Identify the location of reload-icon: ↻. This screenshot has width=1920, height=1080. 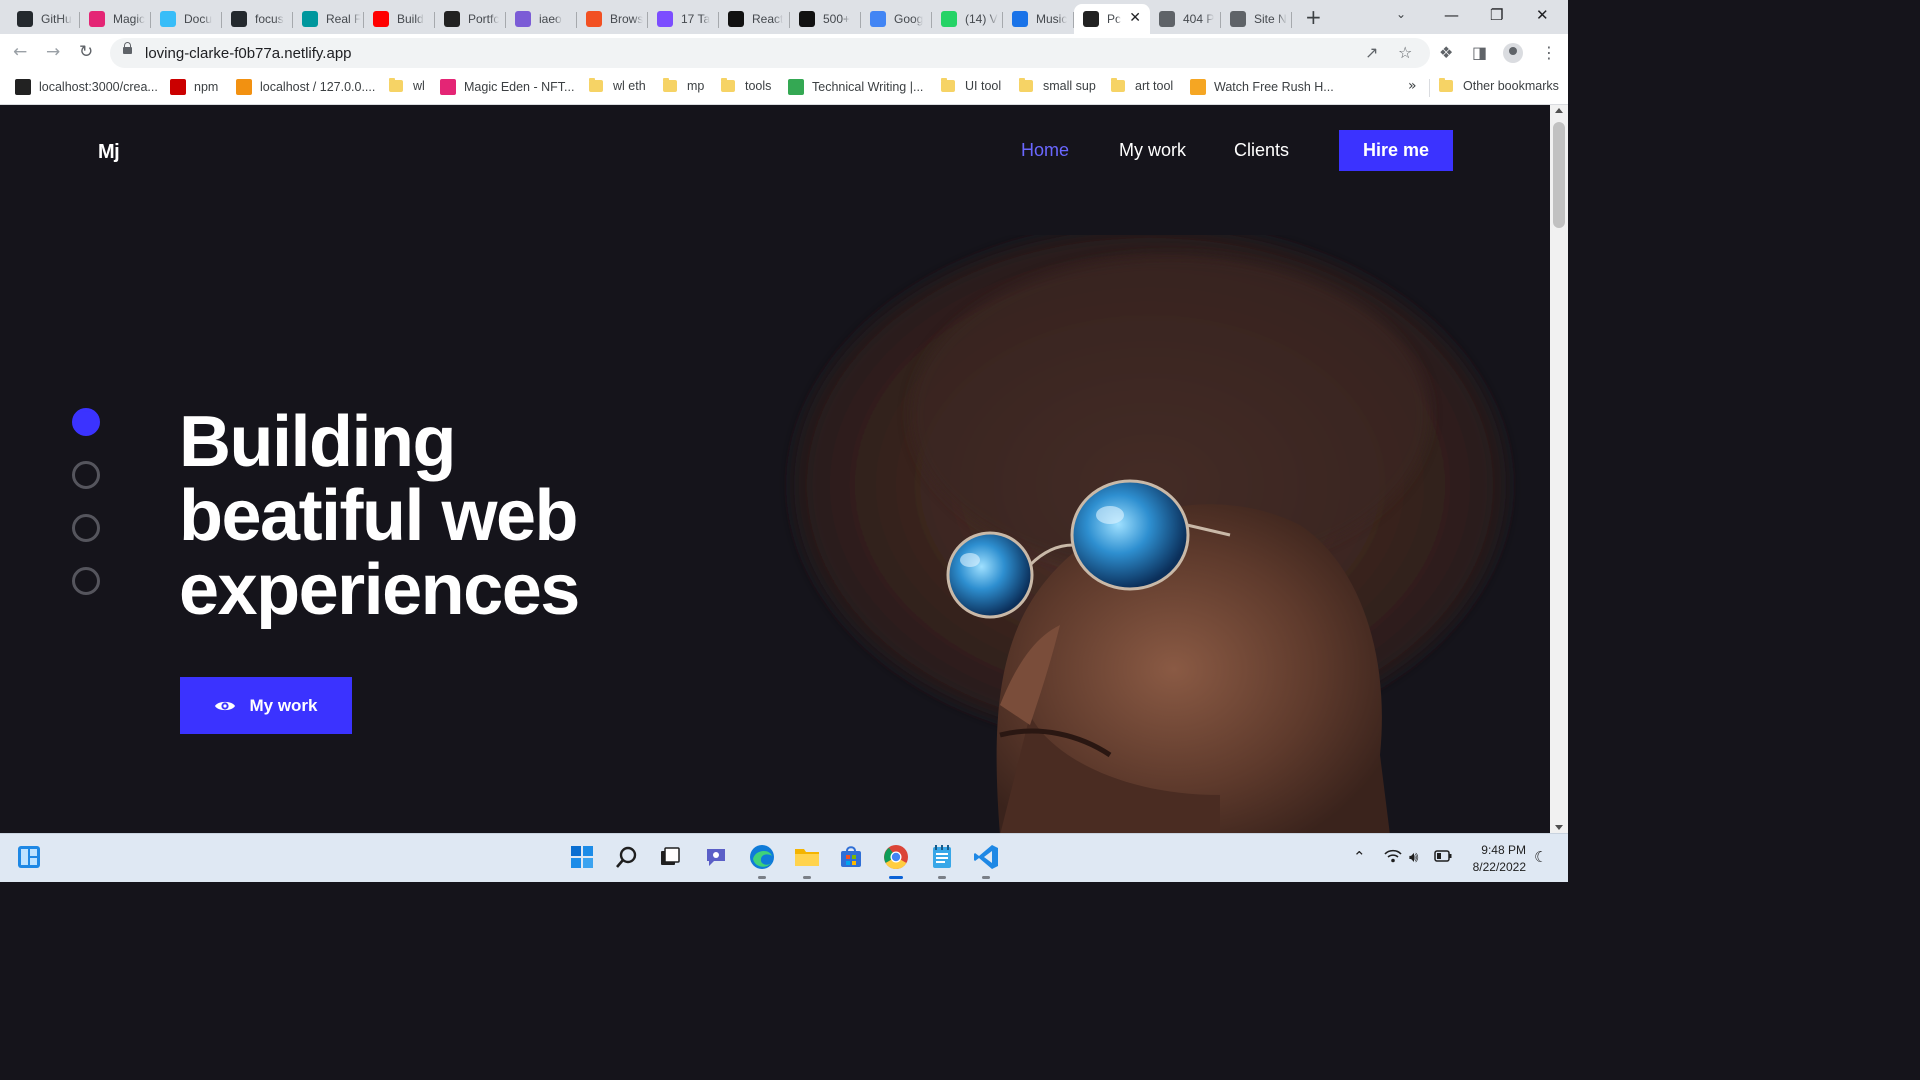
(86, 52).